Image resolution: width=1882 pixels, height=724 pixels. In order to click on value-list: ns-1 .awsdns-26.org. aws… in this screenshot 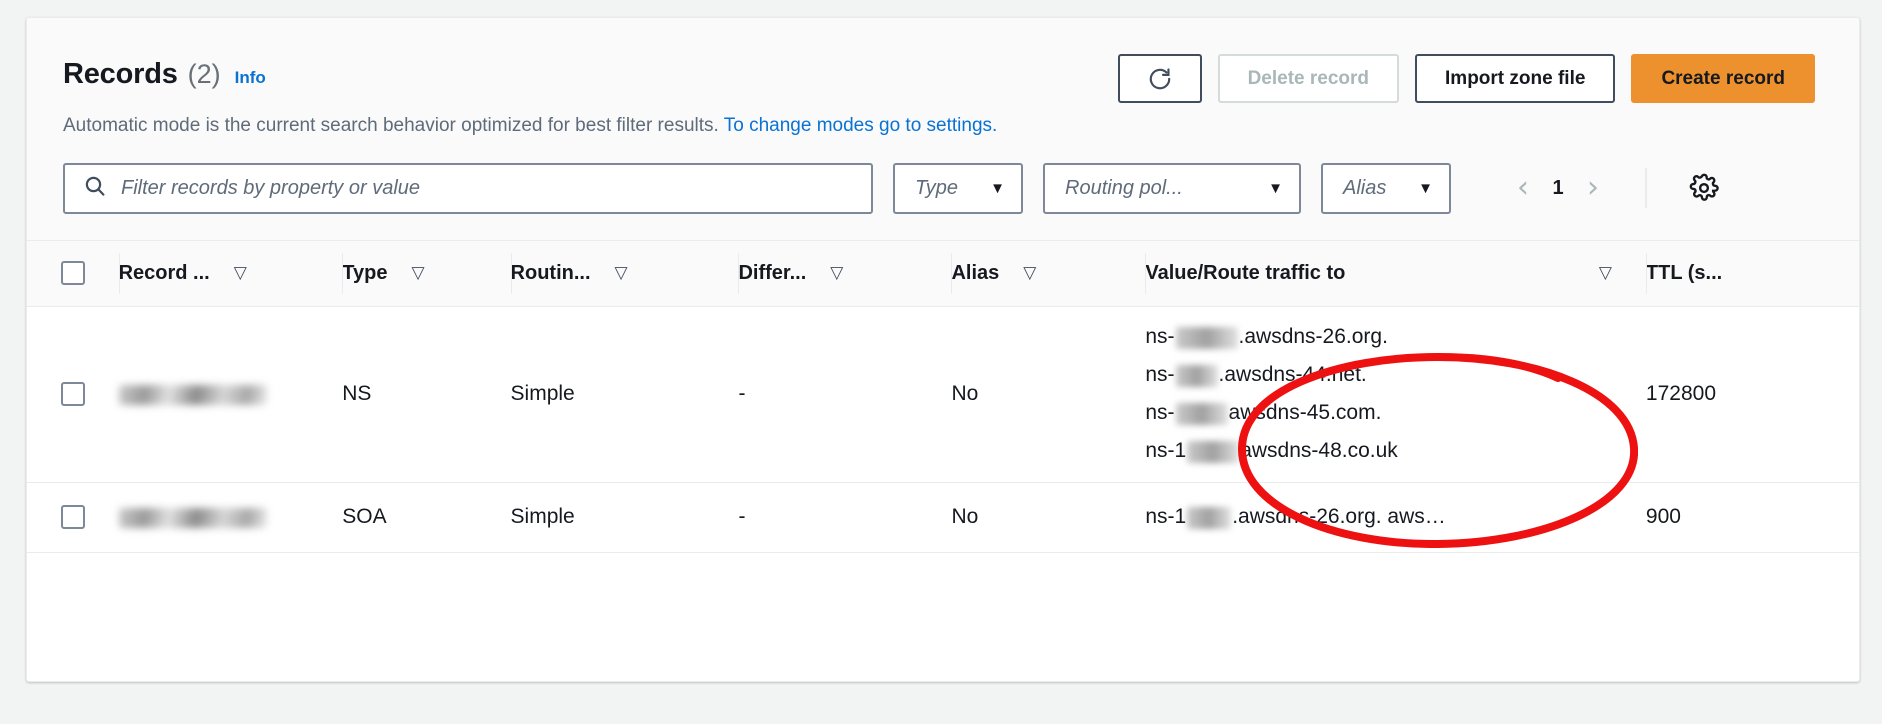, I will do `click(1395, 517)`.